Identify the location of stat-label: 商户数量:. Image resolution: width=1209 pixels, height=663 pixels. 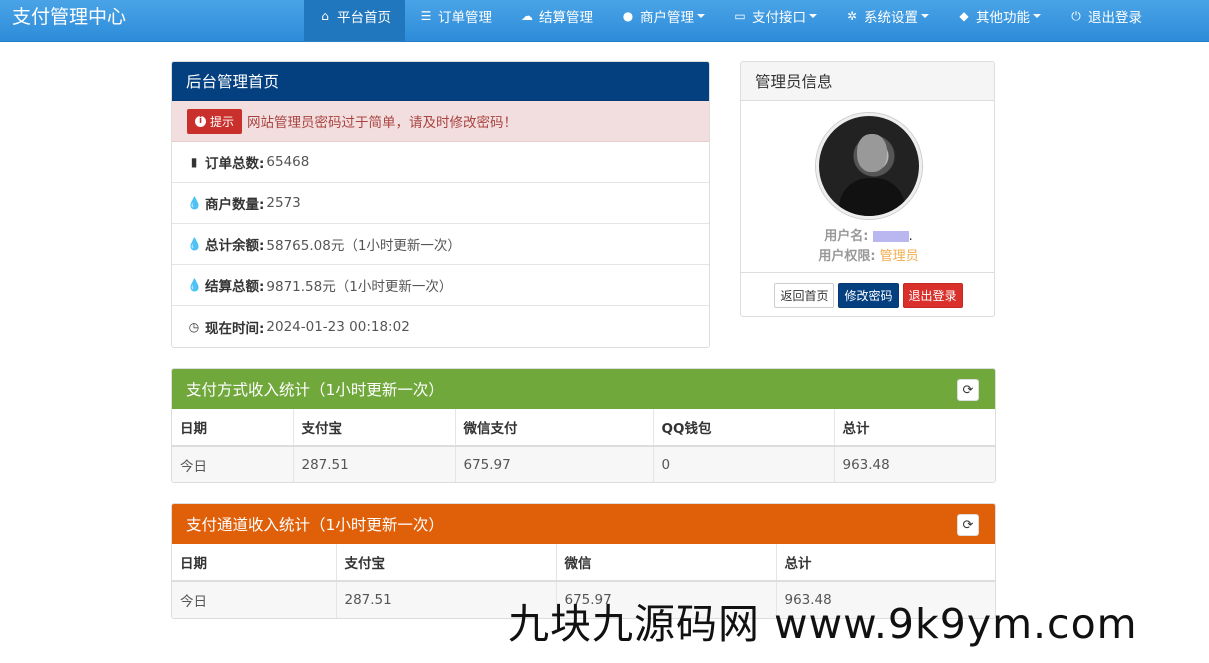
(235, 205).